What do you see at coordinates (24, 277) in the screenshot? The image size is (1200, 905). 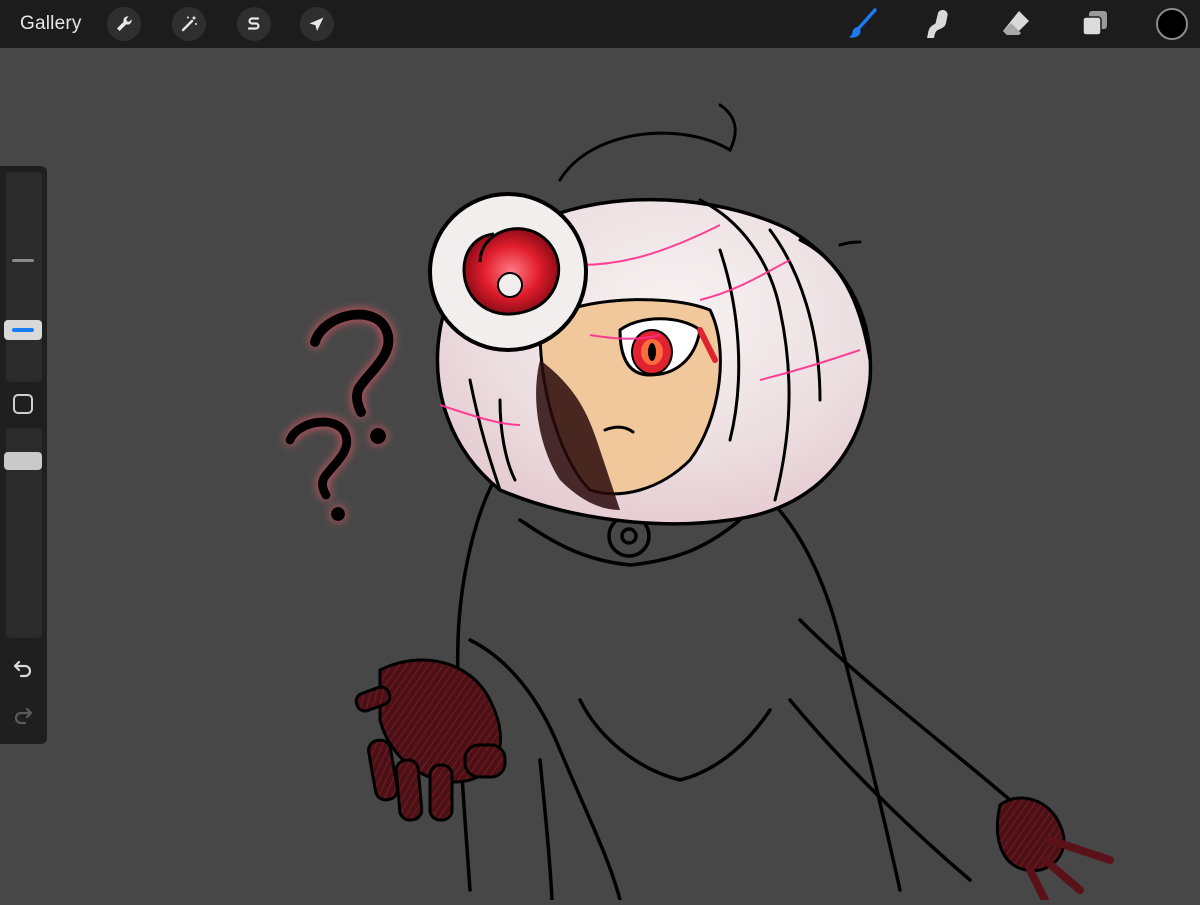 I see `brush-size-slider` at bounding box center [24, 277].